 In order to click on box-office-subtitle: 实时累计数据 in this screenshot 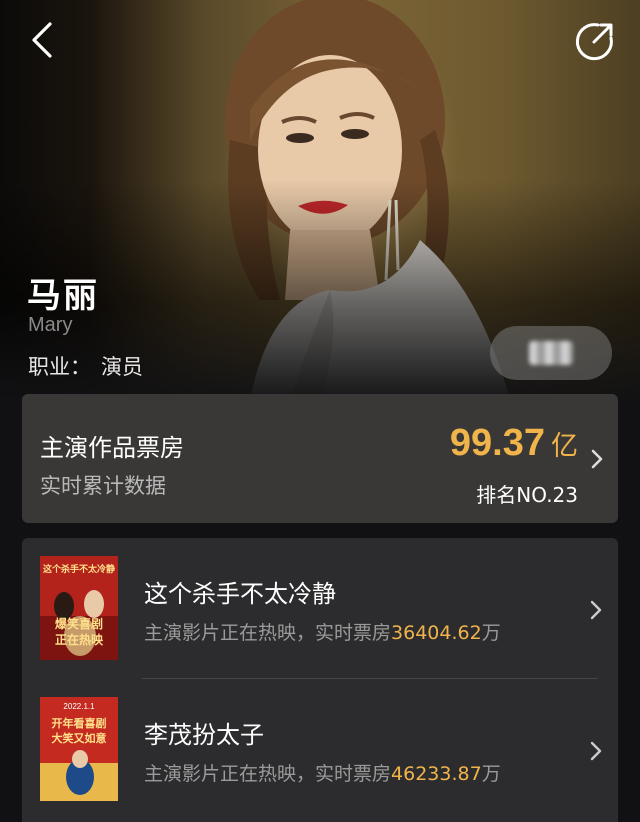, I will do `click(103, 486)`.